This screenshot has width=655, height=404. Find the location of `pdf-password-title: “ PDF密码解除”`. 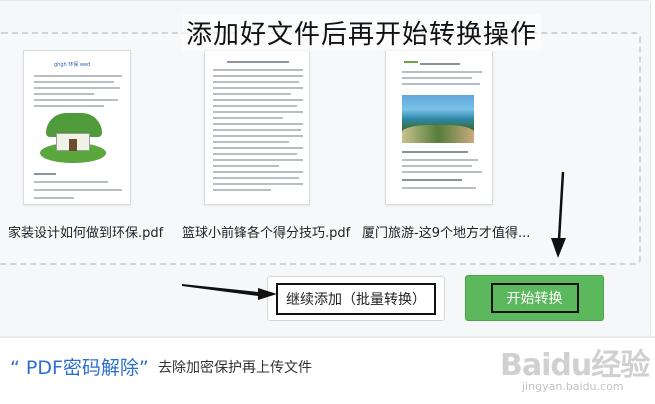

pdf-password-title: “ PDF密码解除” is located at coordinates (79, 366).